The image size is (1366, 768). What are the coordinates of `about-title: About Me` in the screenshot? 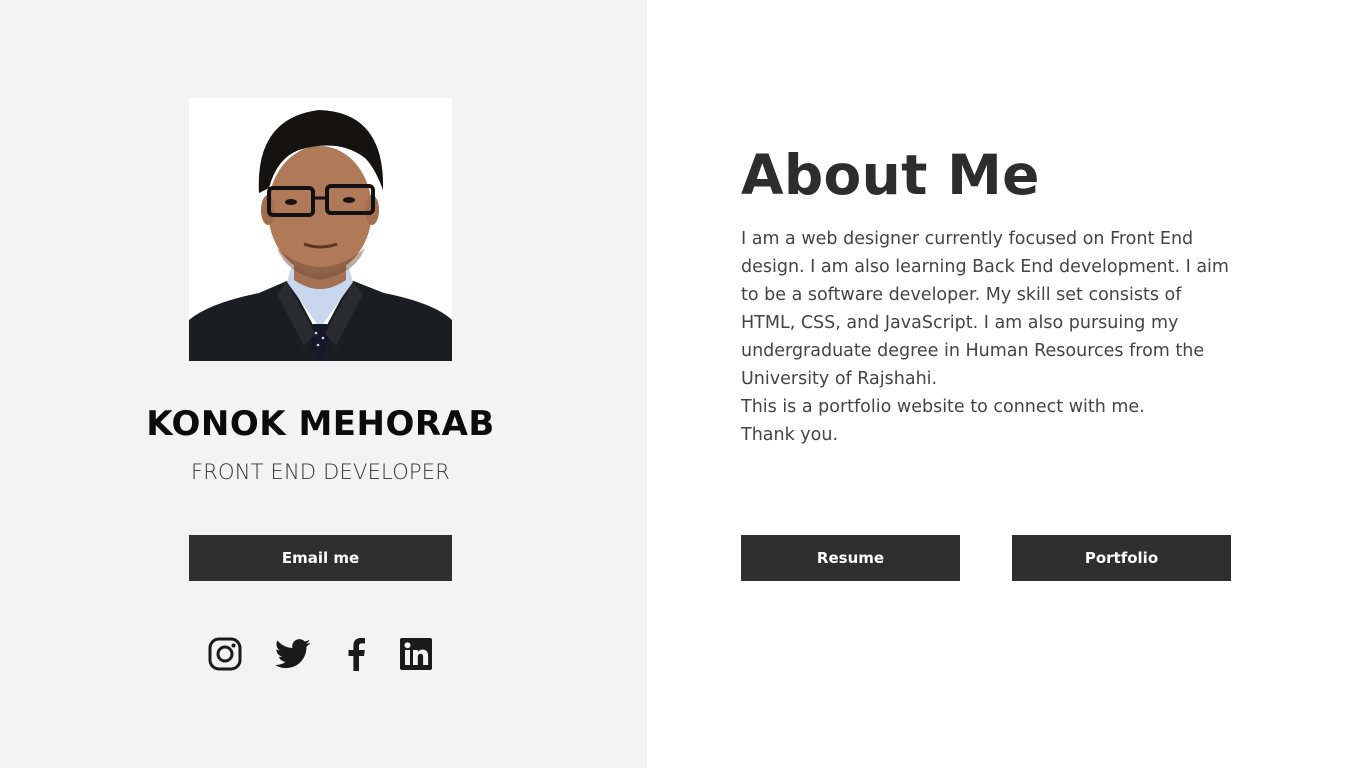 It's located at (890, 175).